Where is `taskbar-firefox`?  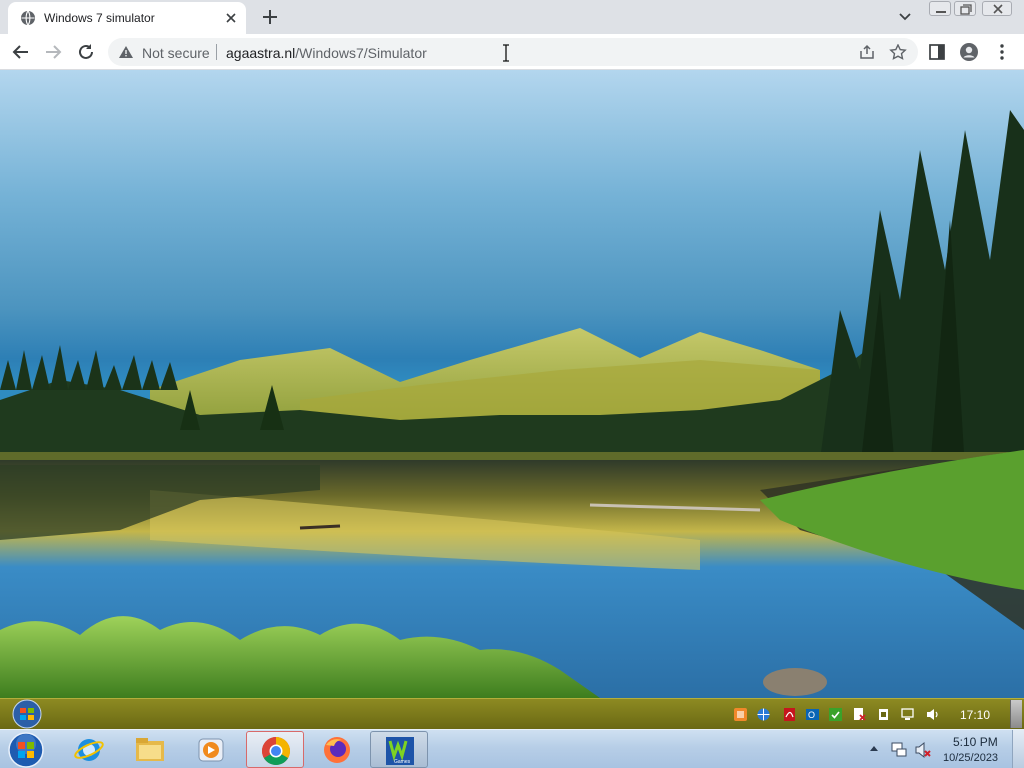 taskbar-firefox is located at coordinates (337, 749).